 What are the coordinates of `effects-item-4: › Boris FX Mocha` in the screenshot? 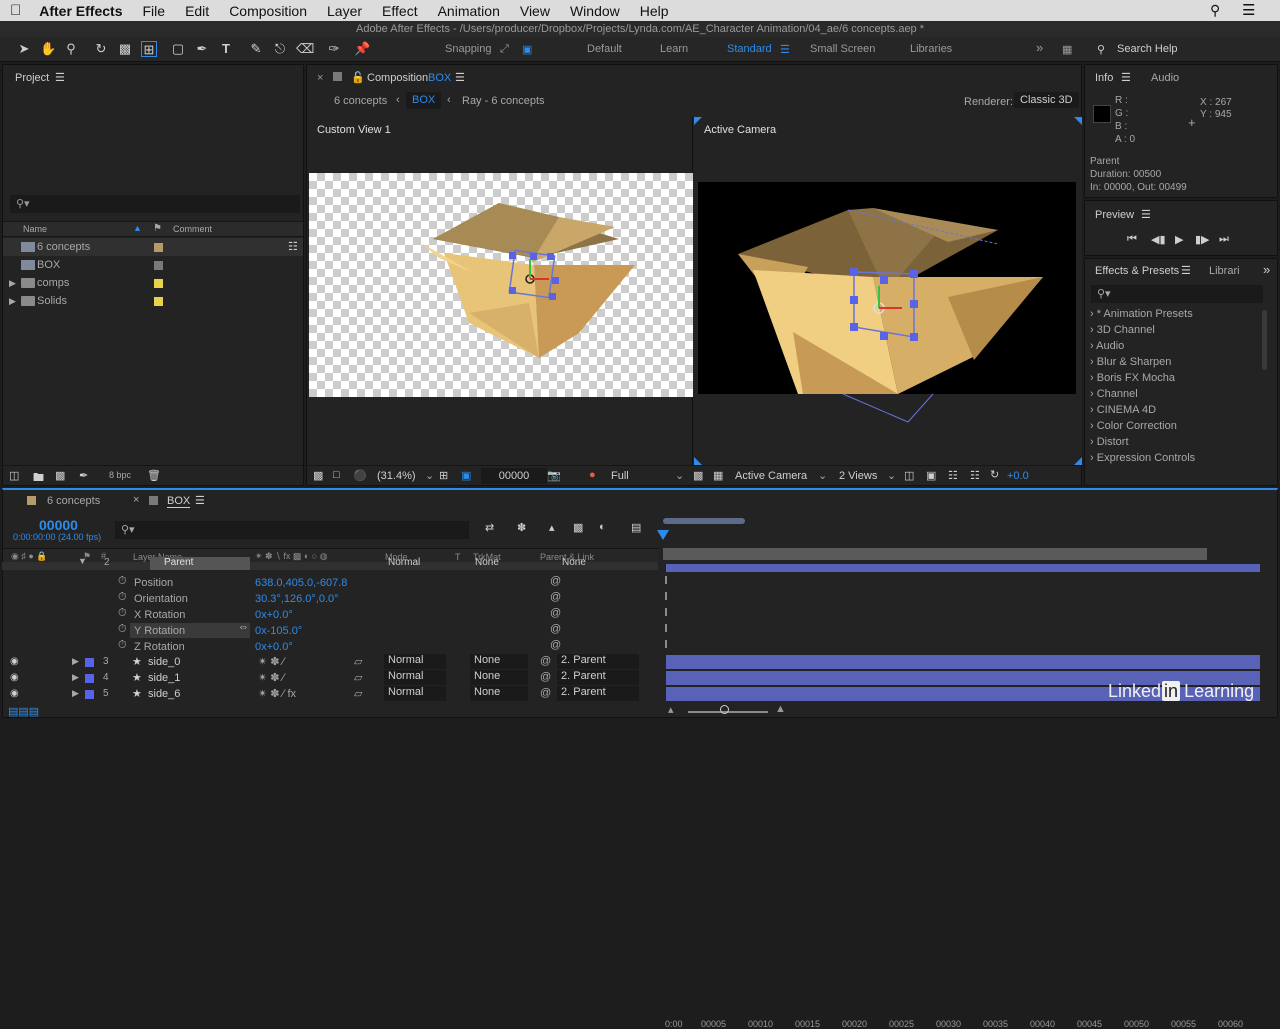 It's located at (1132, 378).